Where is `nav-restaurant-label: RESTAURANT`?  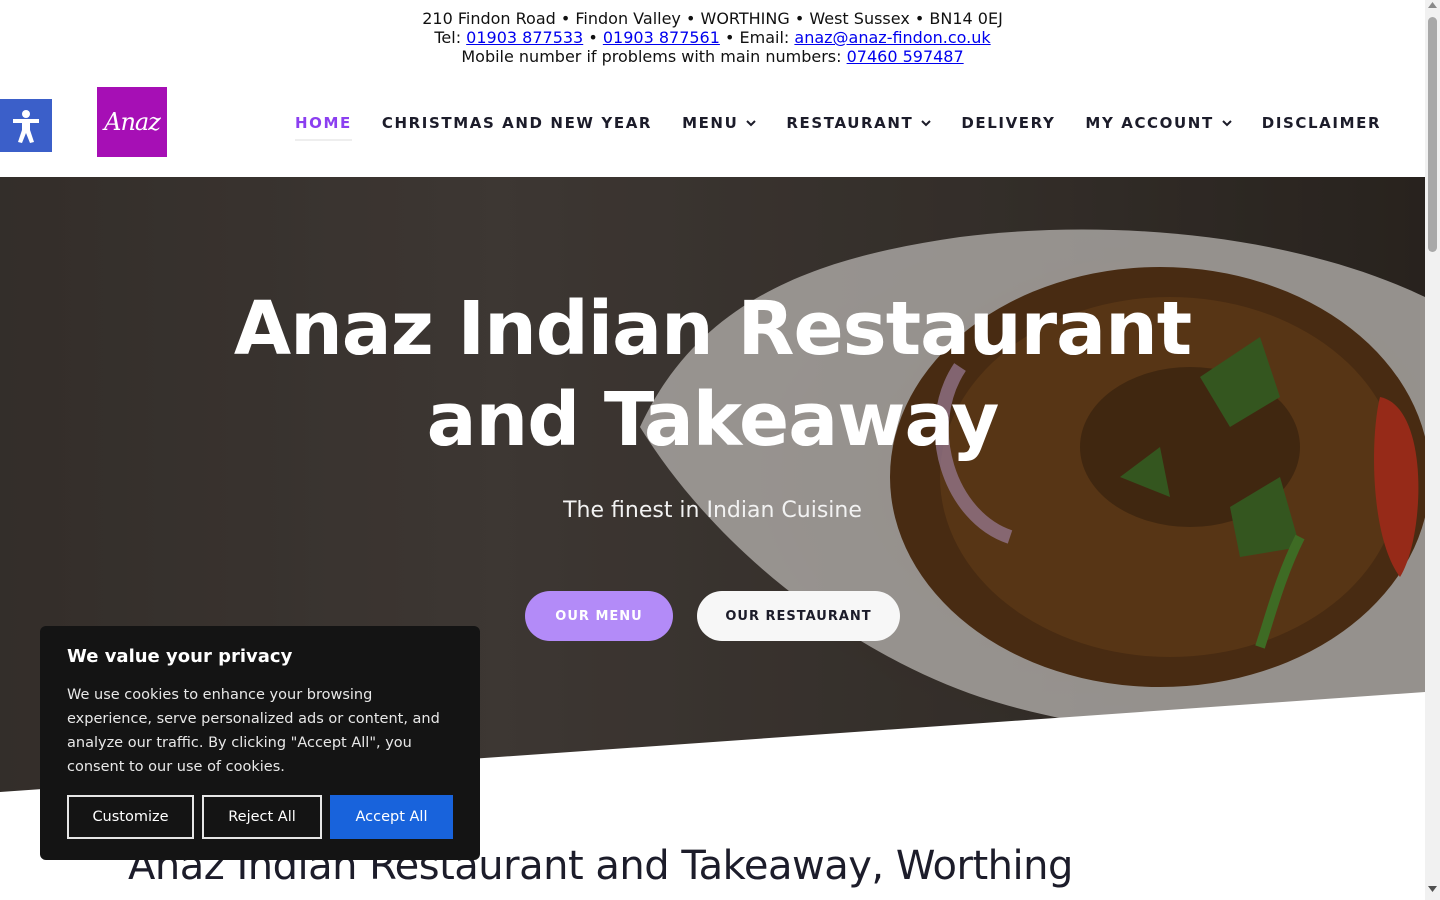
nav-restaurant-label: RESTAURANT is located at coordinates (850, 123).